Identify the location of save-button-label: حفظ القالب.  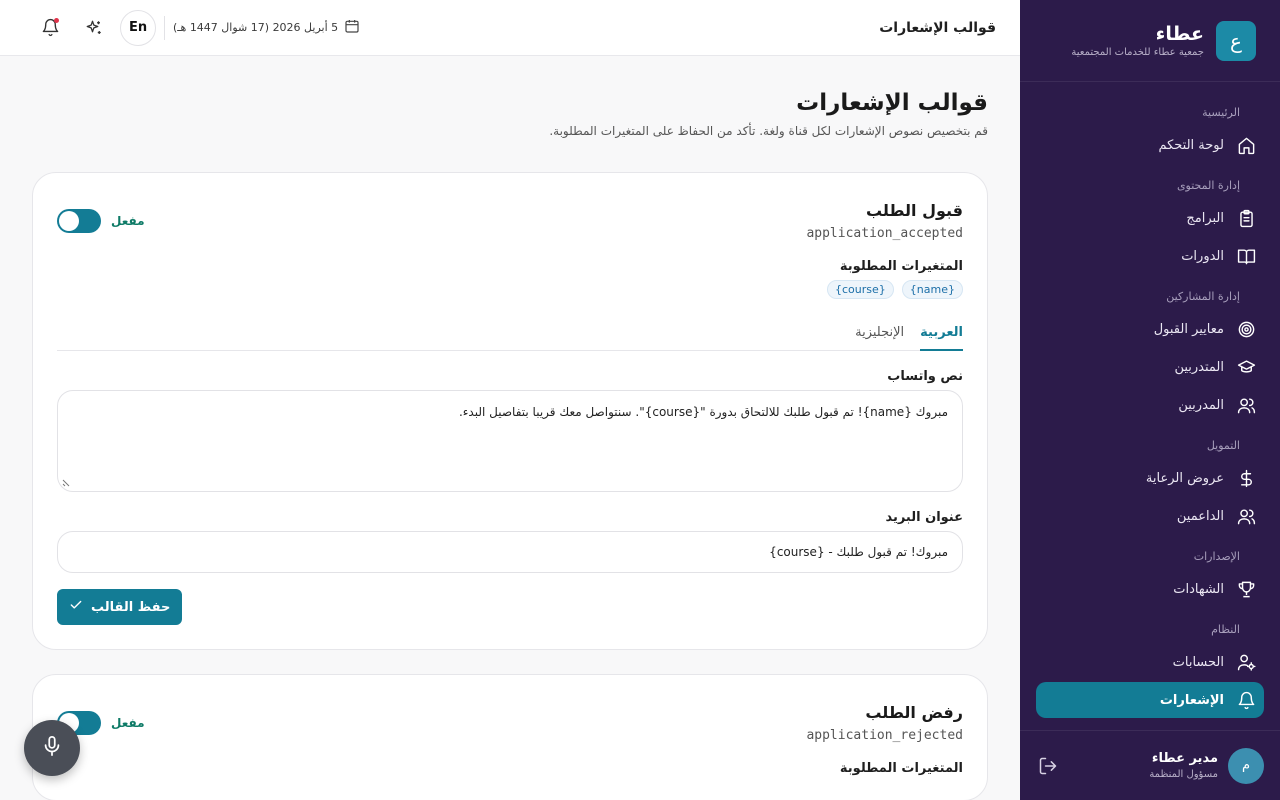
(131, 607).